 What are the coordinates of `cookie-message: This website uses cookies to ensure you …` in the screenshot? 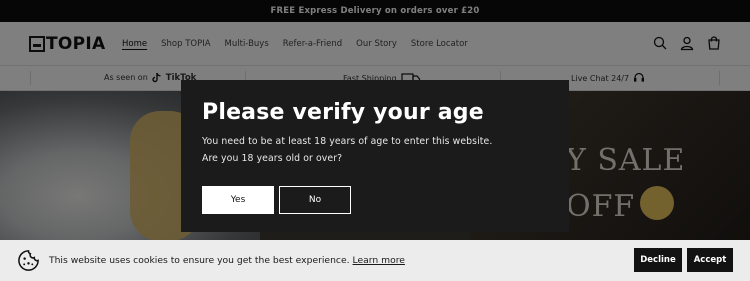 It's located at (227, 260).